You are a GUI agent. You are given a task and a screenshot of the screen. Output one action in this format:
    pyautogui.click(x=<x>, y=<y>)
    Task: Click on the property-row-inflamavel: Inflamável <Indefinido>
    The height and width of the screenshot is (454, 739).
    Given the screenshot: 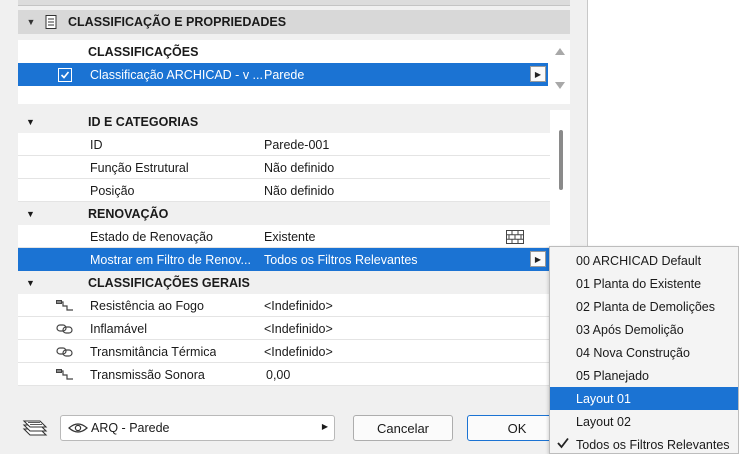 What is the action you would take?
    pyautogui.click(x=284, y=328)
    